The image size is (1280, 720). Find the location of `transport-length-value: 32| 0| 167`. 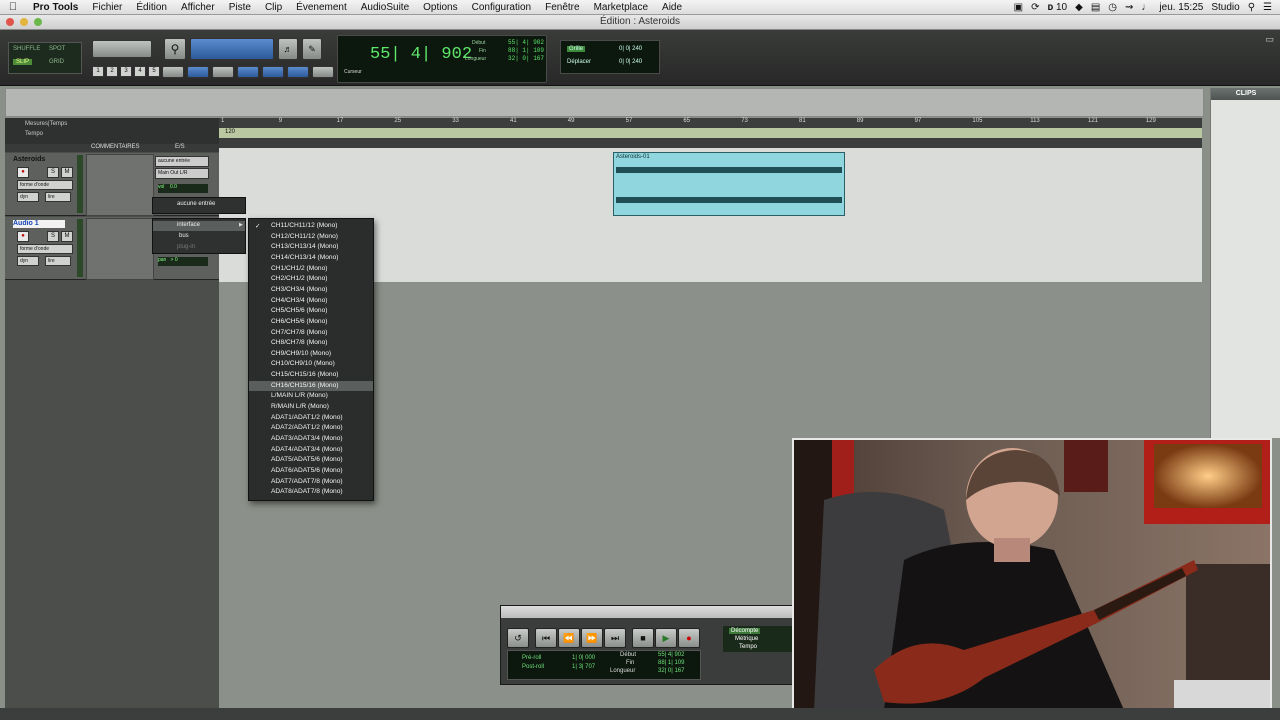

transport-length-value: 32| 0| 167 is located at coordinates (671, 671).